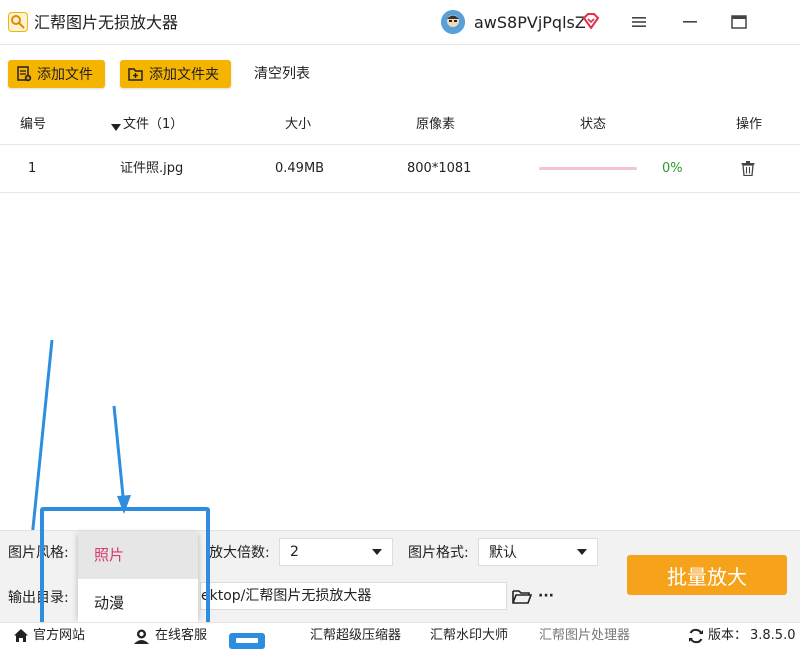 Image resolution: width=800 pixels, height=650 pixels. What do you see at coordinates (773, 635) in the screenshot?
I see `version-value: 3.8.5.0` at bounding box center [773, 635].